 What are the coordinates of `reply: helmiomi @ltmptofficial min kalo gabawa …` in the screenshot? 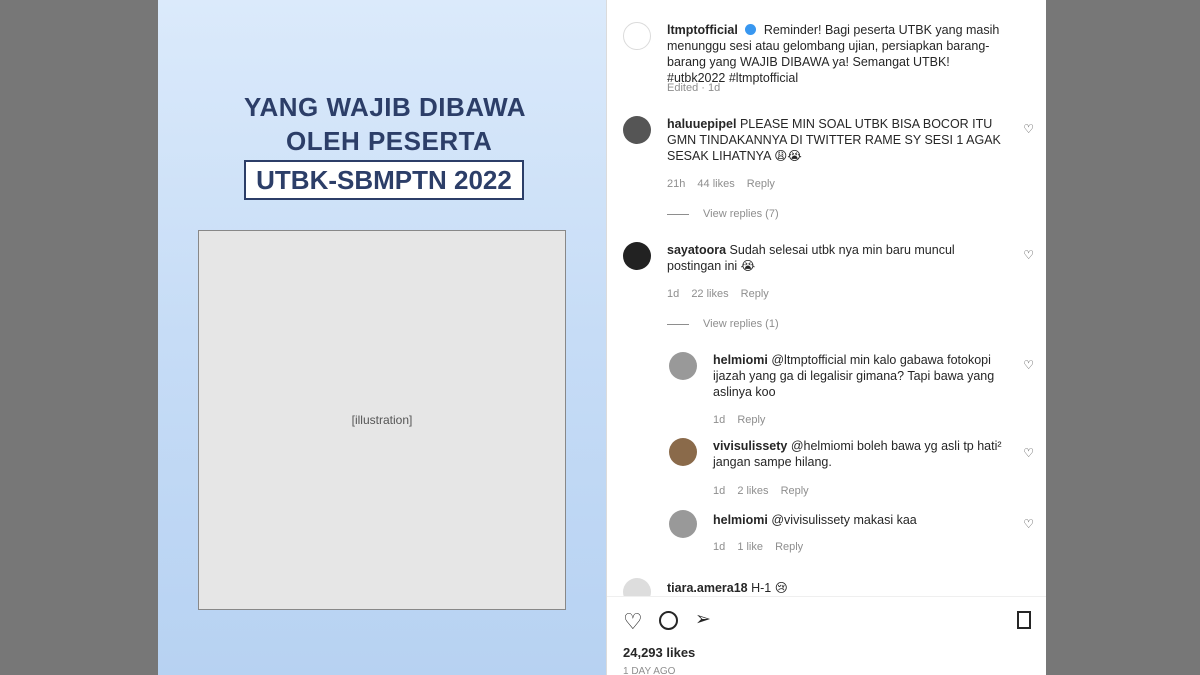 It's located at (863, 376).